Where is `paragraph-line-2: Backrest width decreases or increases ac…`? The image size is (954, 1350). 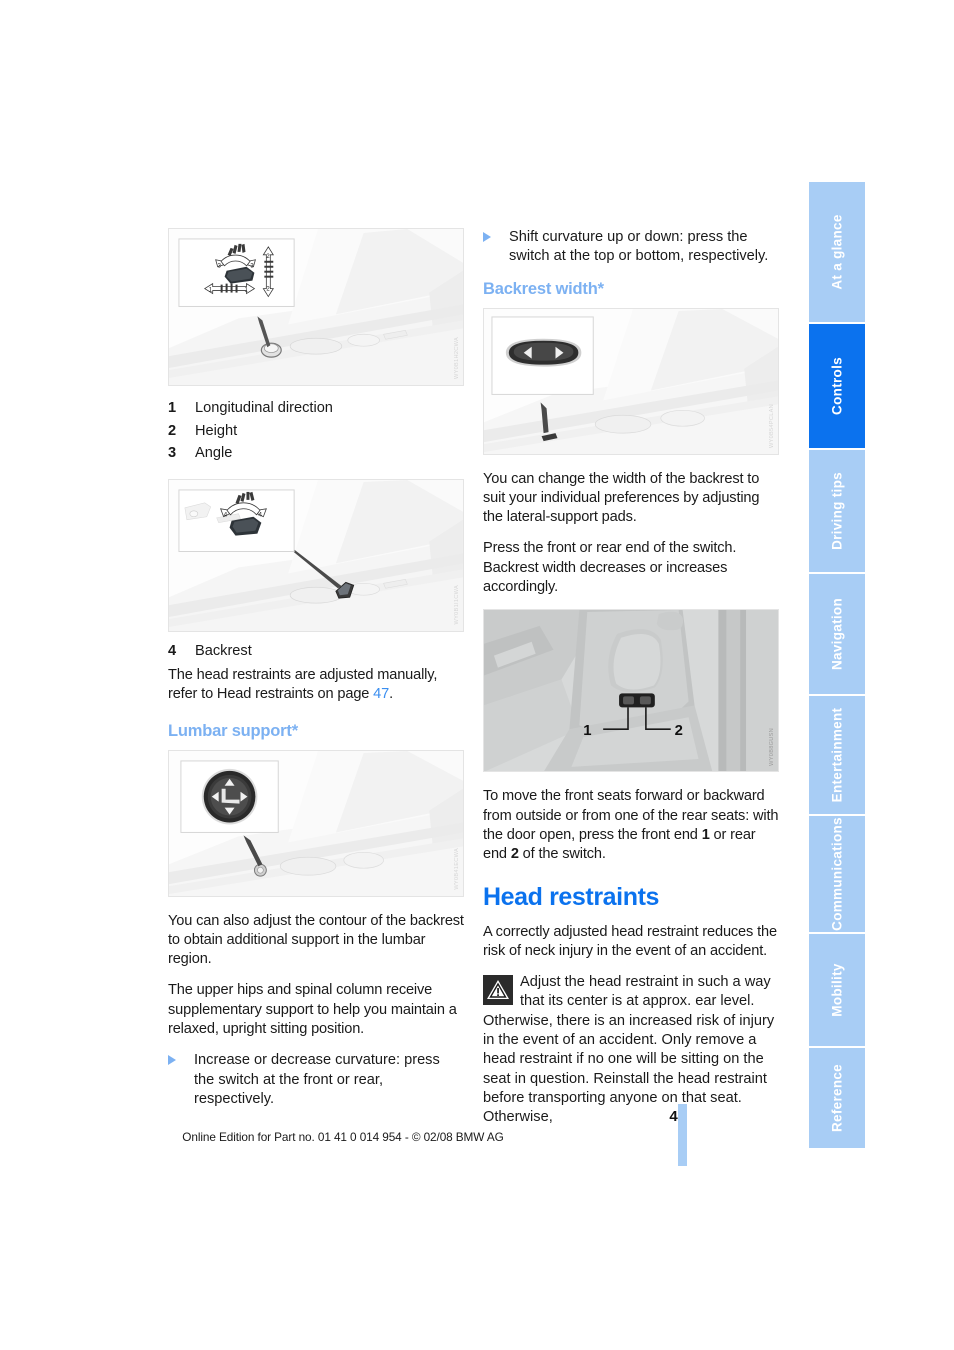 paragraph-line-2: Backrest width decreases or increases ac… is located at coordinates (605, 577).